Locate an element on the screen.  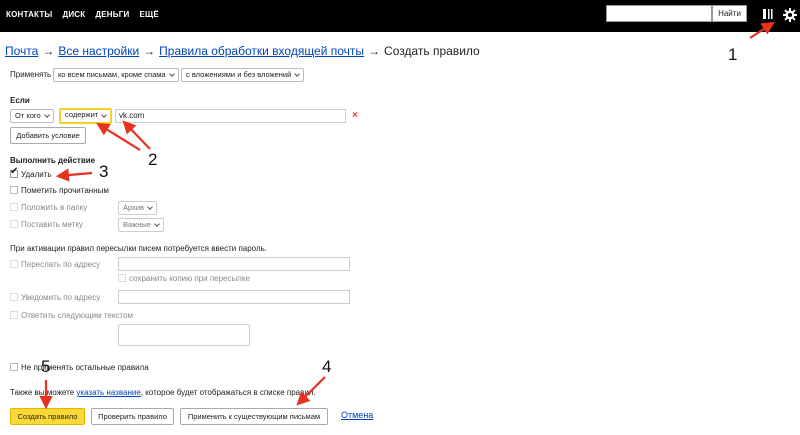
nav-contacts: КОНТАКТЫ is located at coordinates (29, 14).